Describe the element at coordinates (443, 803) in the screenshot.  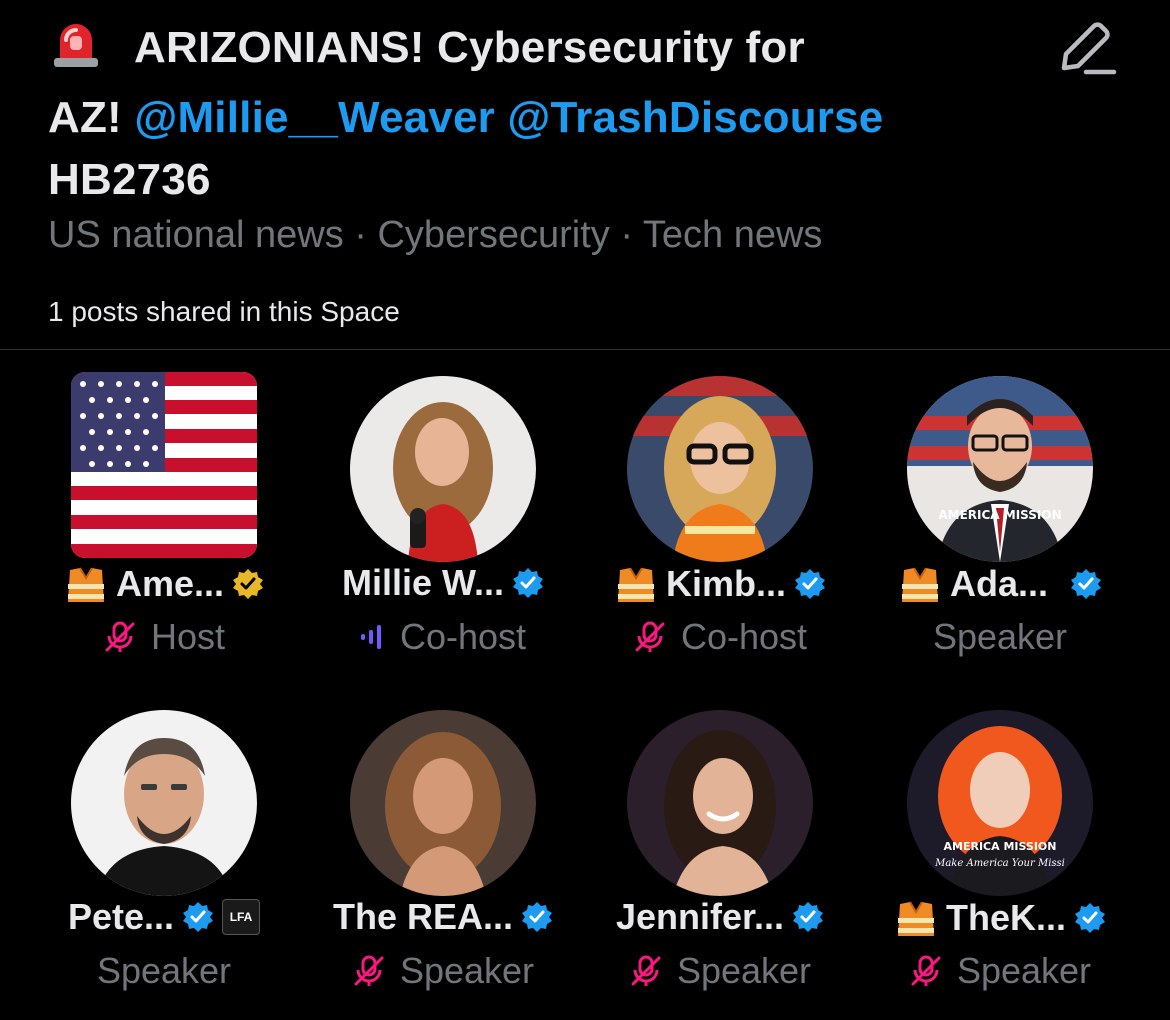
I see `avatar-the-rea` at that location.